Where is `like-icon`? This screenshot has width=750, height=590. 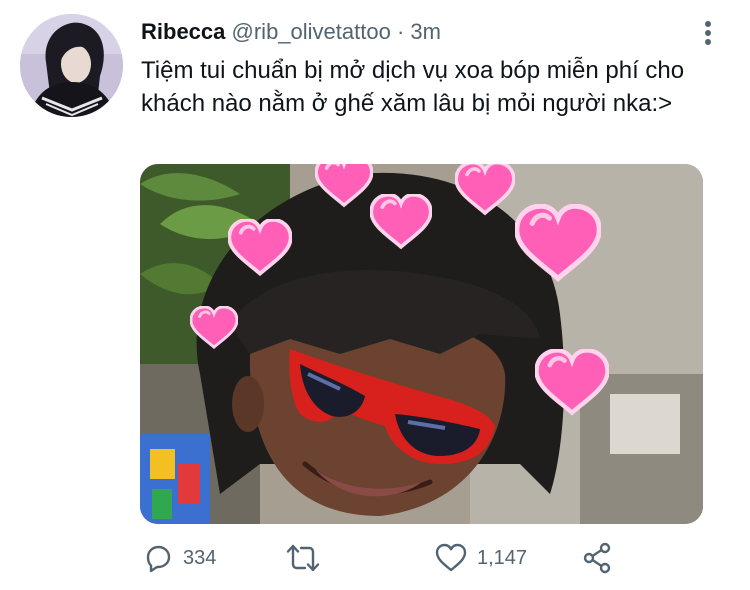
like-icon is located at coordinates (451, 557).